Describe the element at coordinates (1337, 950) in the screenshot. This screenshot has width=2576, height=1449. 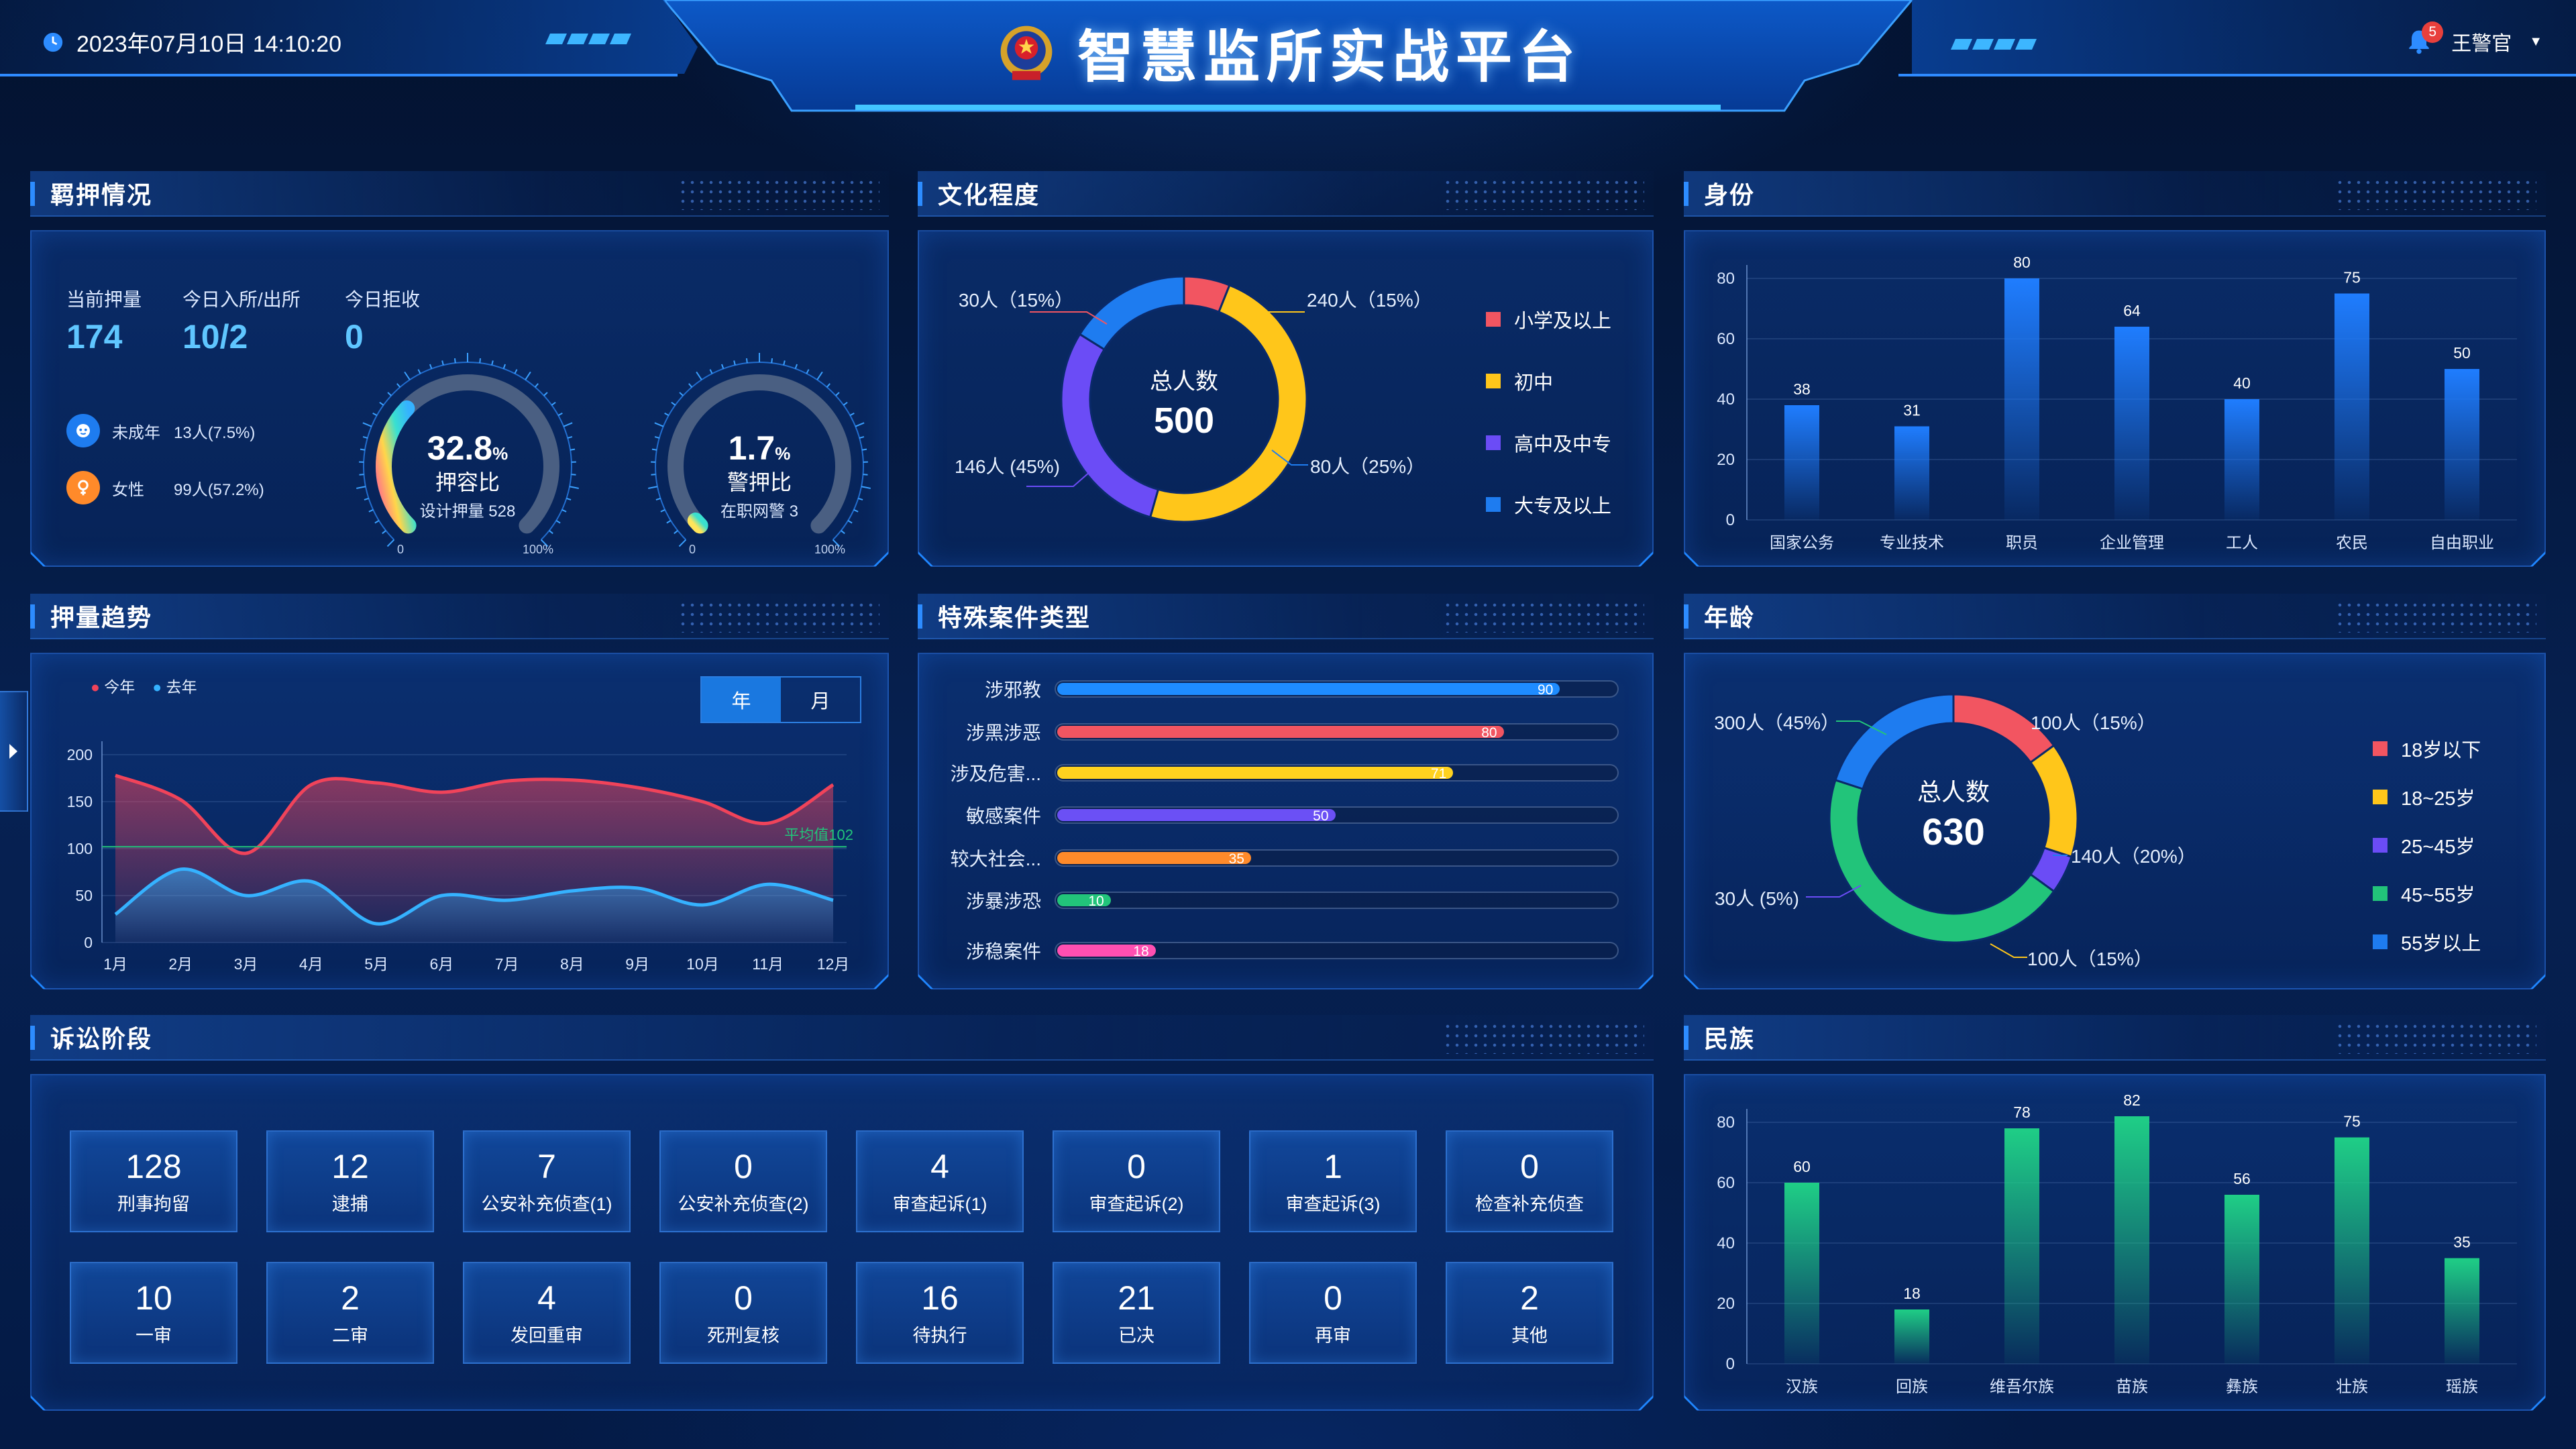
I see `case-bar: 18` at that location.